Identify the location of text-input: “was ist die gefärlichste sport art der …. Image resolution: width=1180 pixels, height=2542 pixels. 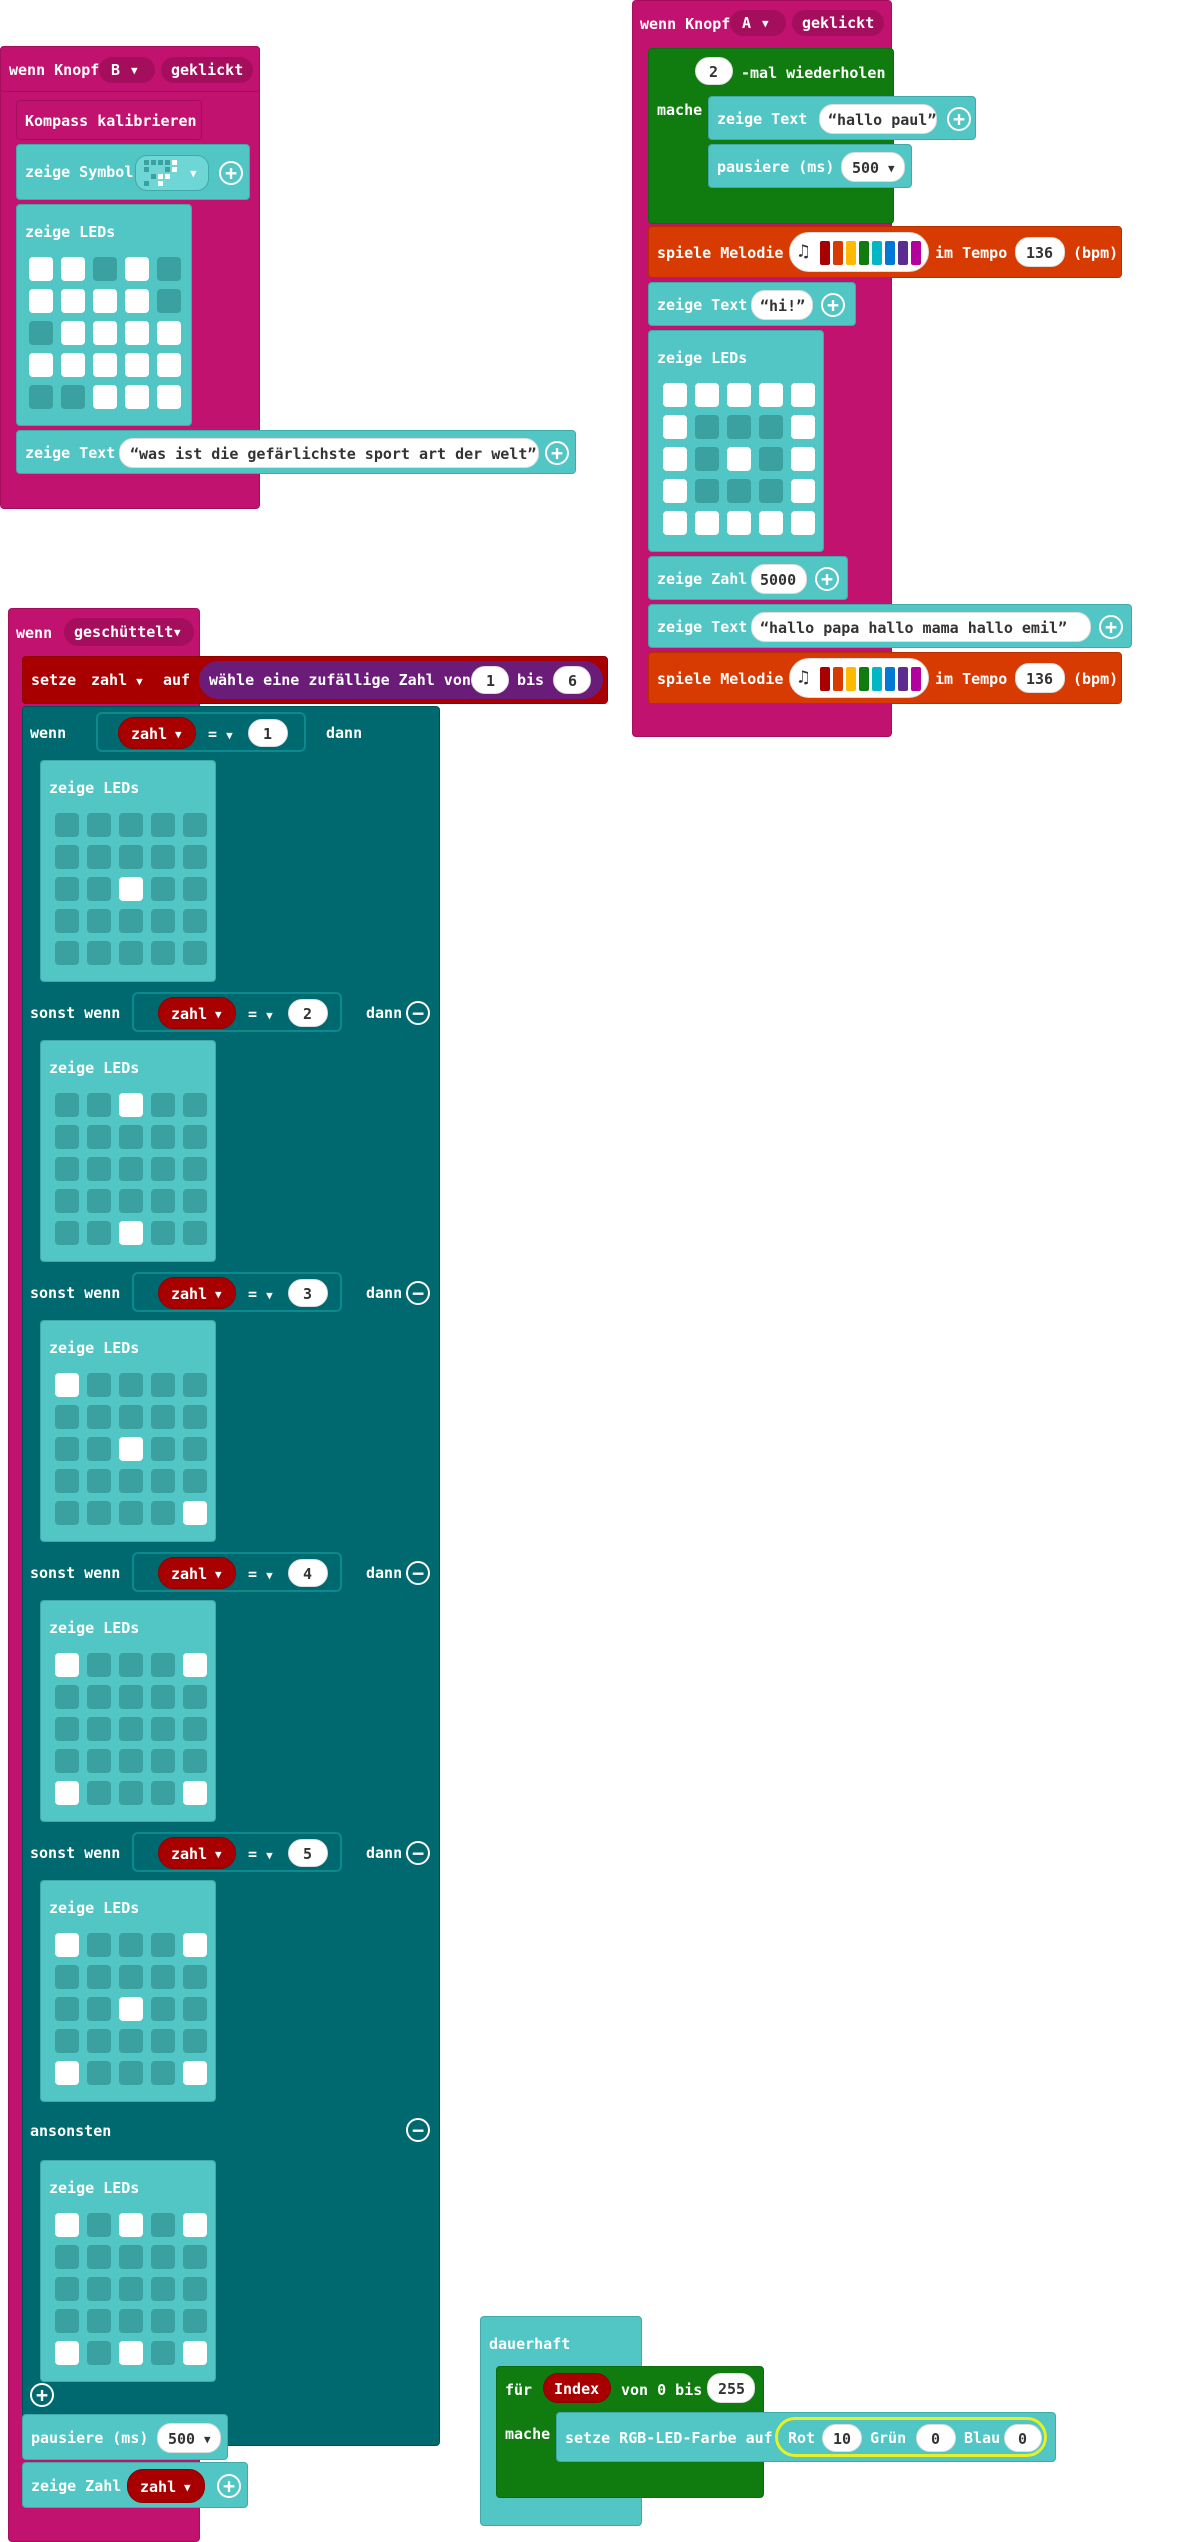
(329, 453).